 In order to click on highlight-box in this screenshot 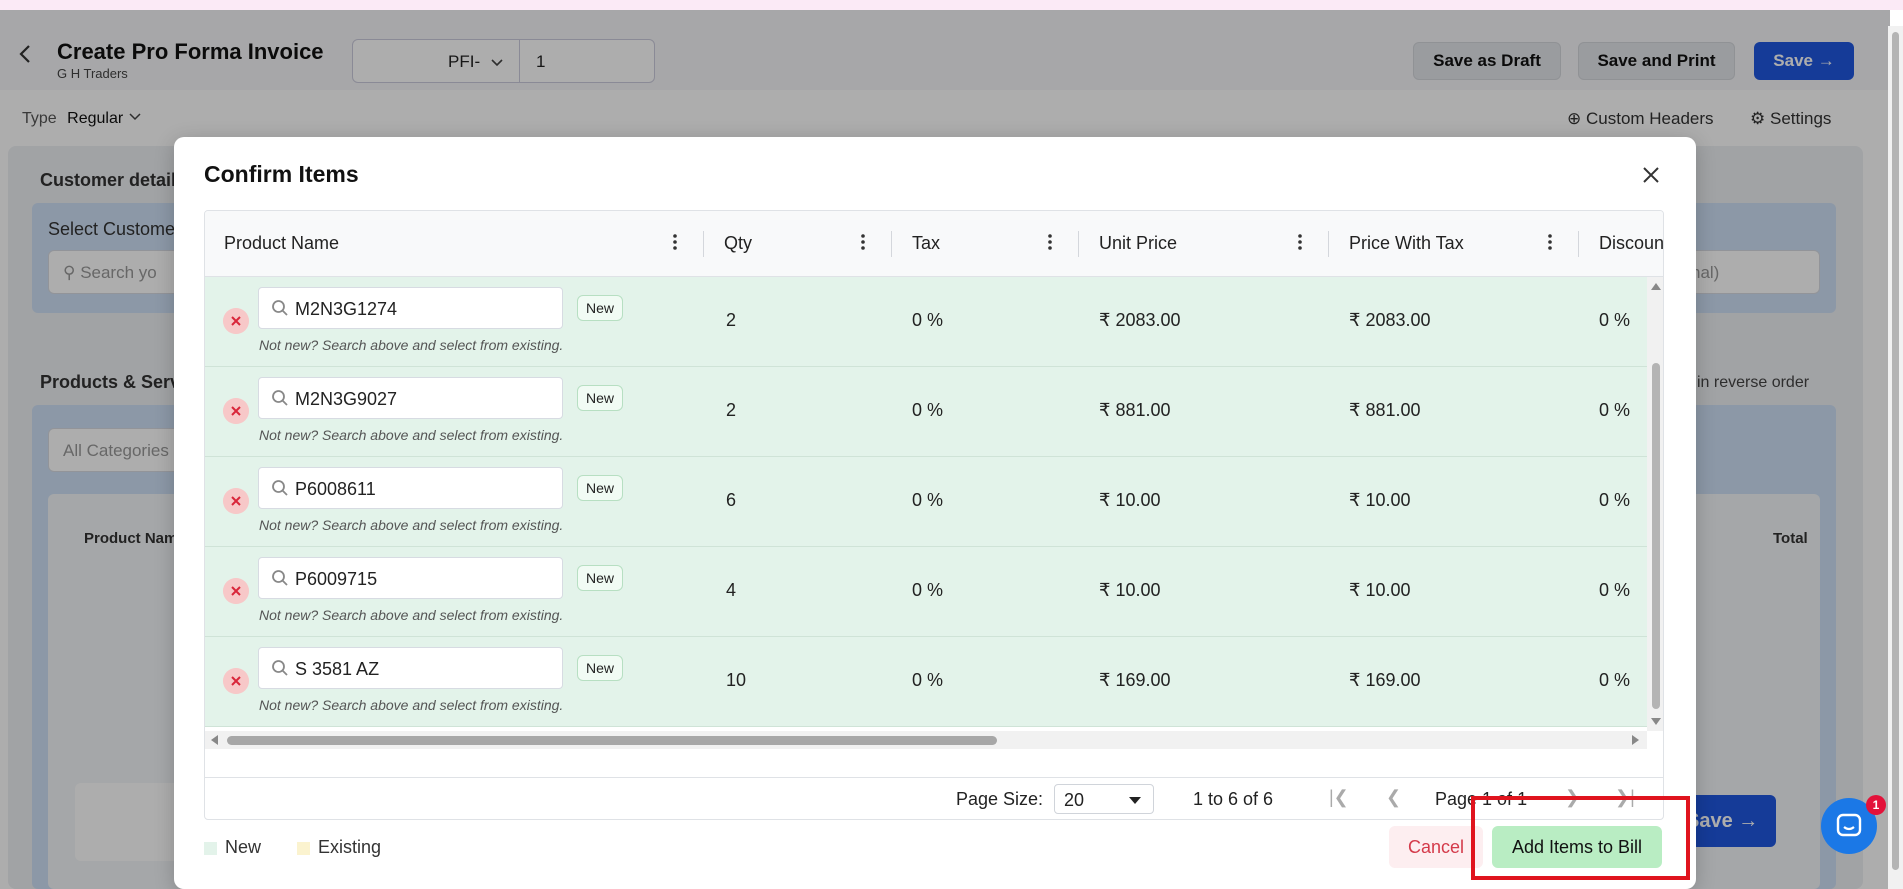, I will do `click(1580, 838)`.